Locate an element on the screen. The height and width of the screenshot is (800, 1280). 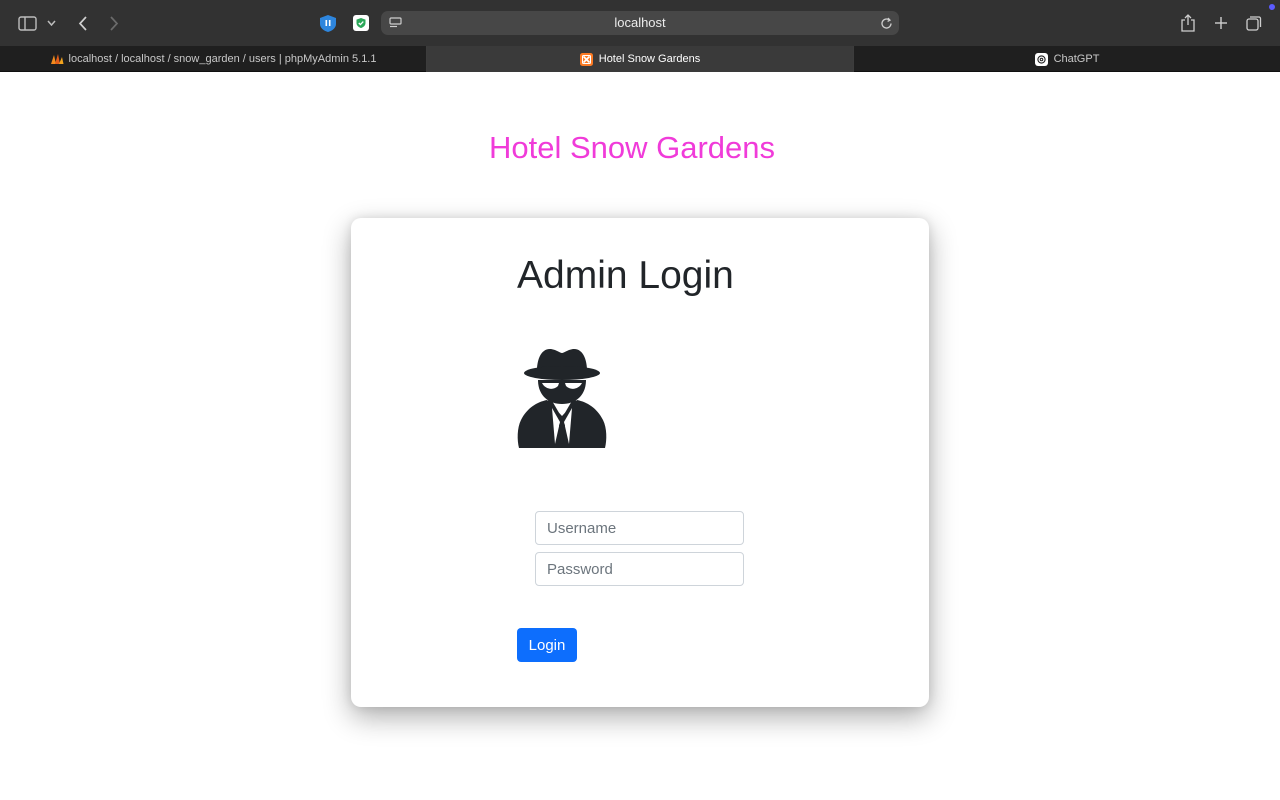
user-secret-icon is located at coordinates (562, 397).